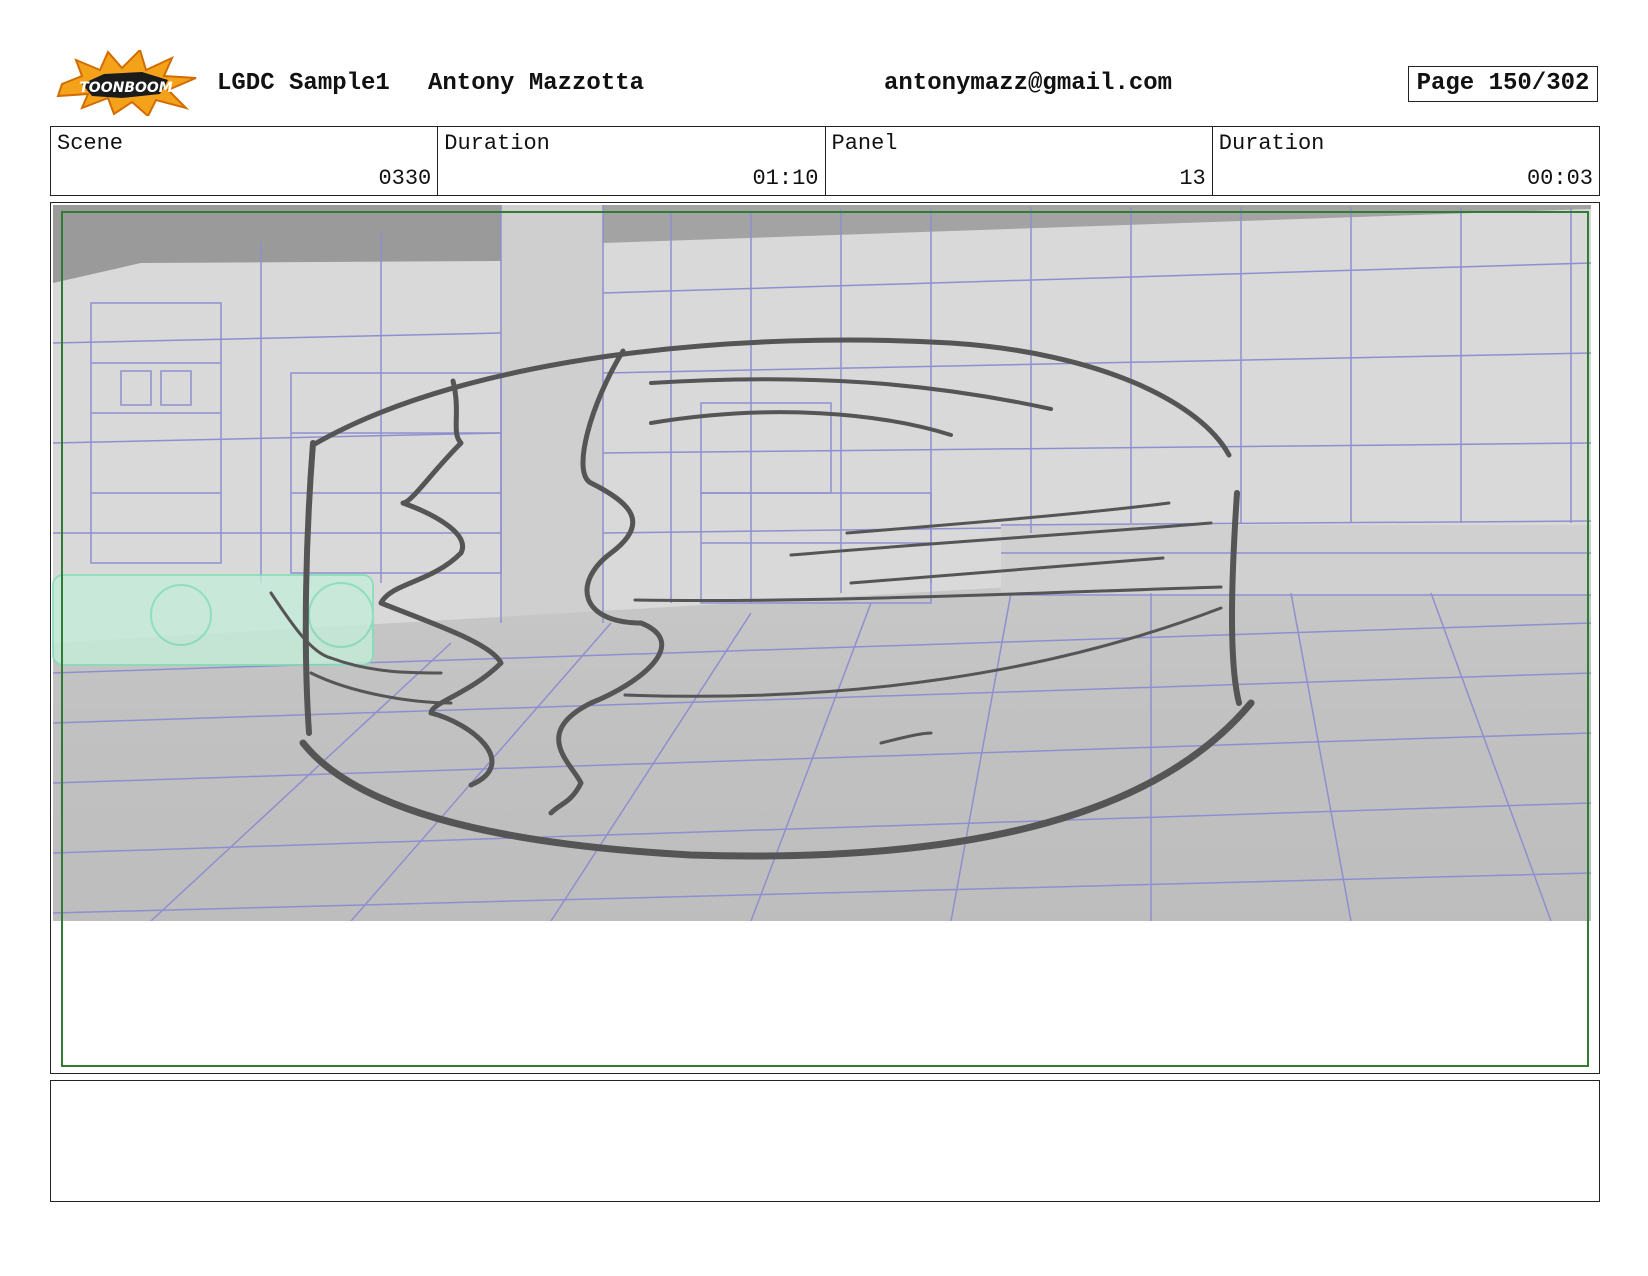 The width and height of the screenshot is (1648, 1276). Describe the element at coordinates (90, 143) in the screenshot. I see `scene-label: Scene` at that location.